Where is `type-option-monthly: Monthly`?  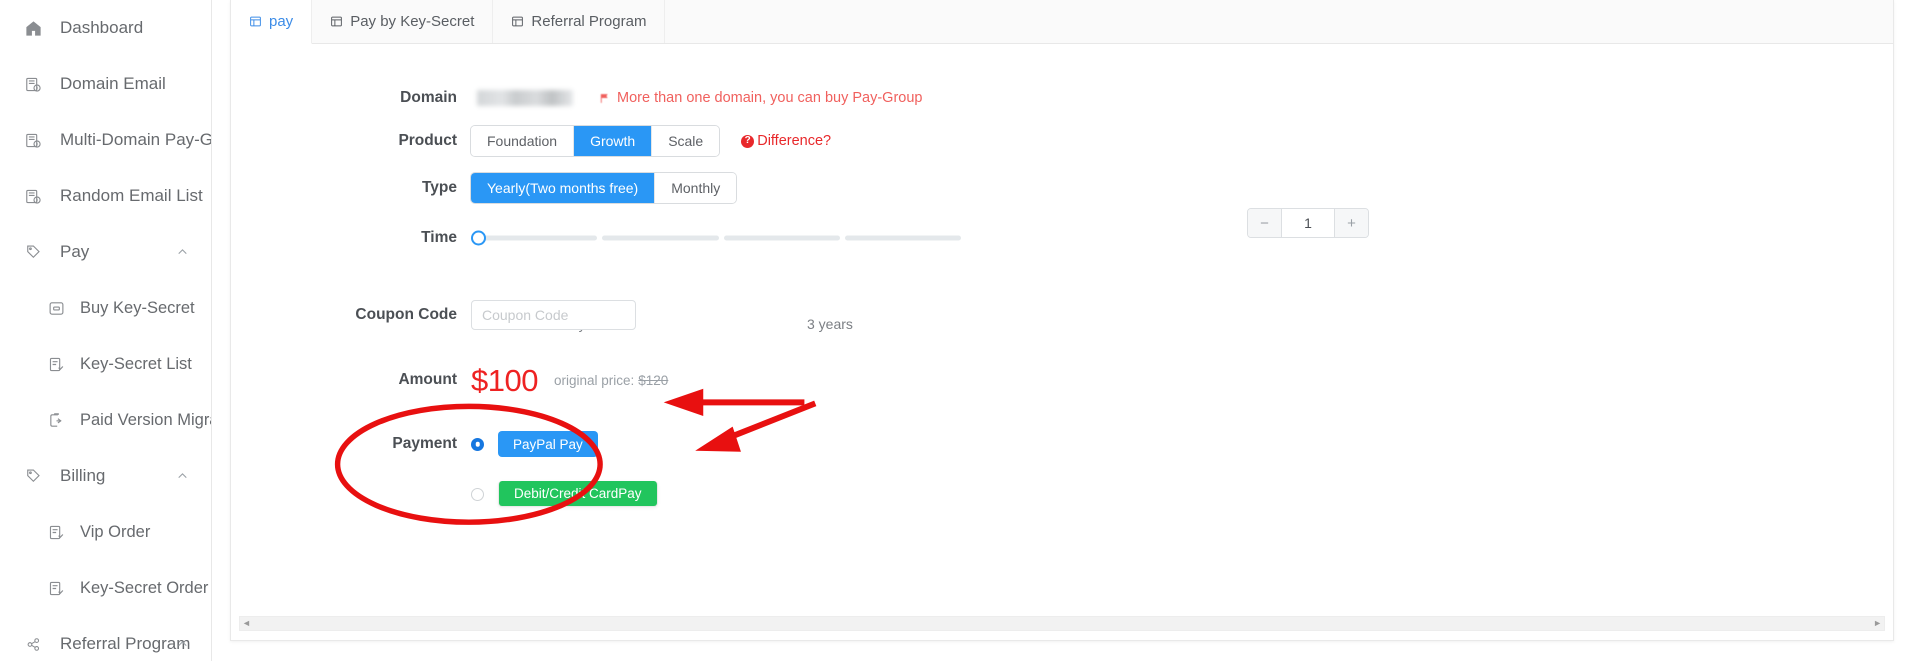 type-option-monthly: Monthly is located at coordinates (696, 188).